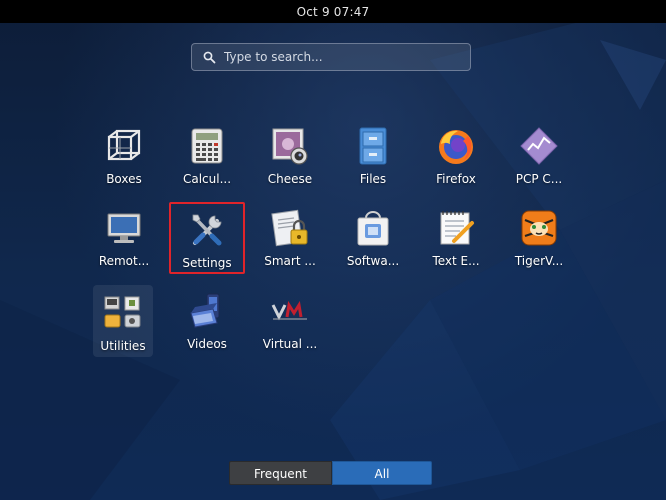  Describe the element at coordinates (456, 228) in the screenshot. I see `text-editor-icon` at that location.